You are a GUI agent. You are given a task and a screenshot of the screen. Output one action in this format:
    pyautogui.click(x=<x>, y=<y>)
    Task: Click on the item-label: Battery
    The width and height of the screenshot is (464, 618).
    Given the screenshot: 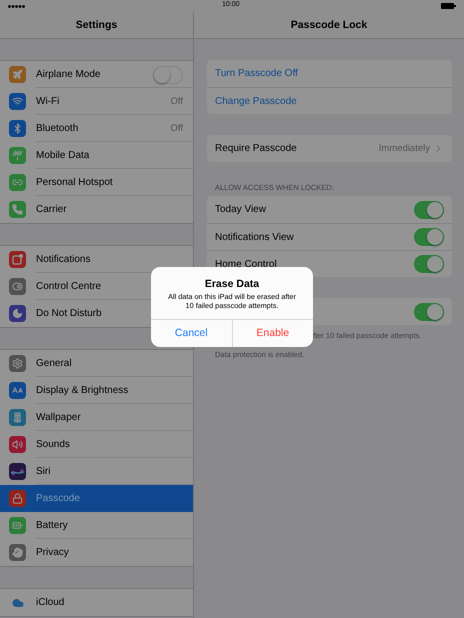 What is the action you would take?
    pyautogui.click(x=52, y=525)
    